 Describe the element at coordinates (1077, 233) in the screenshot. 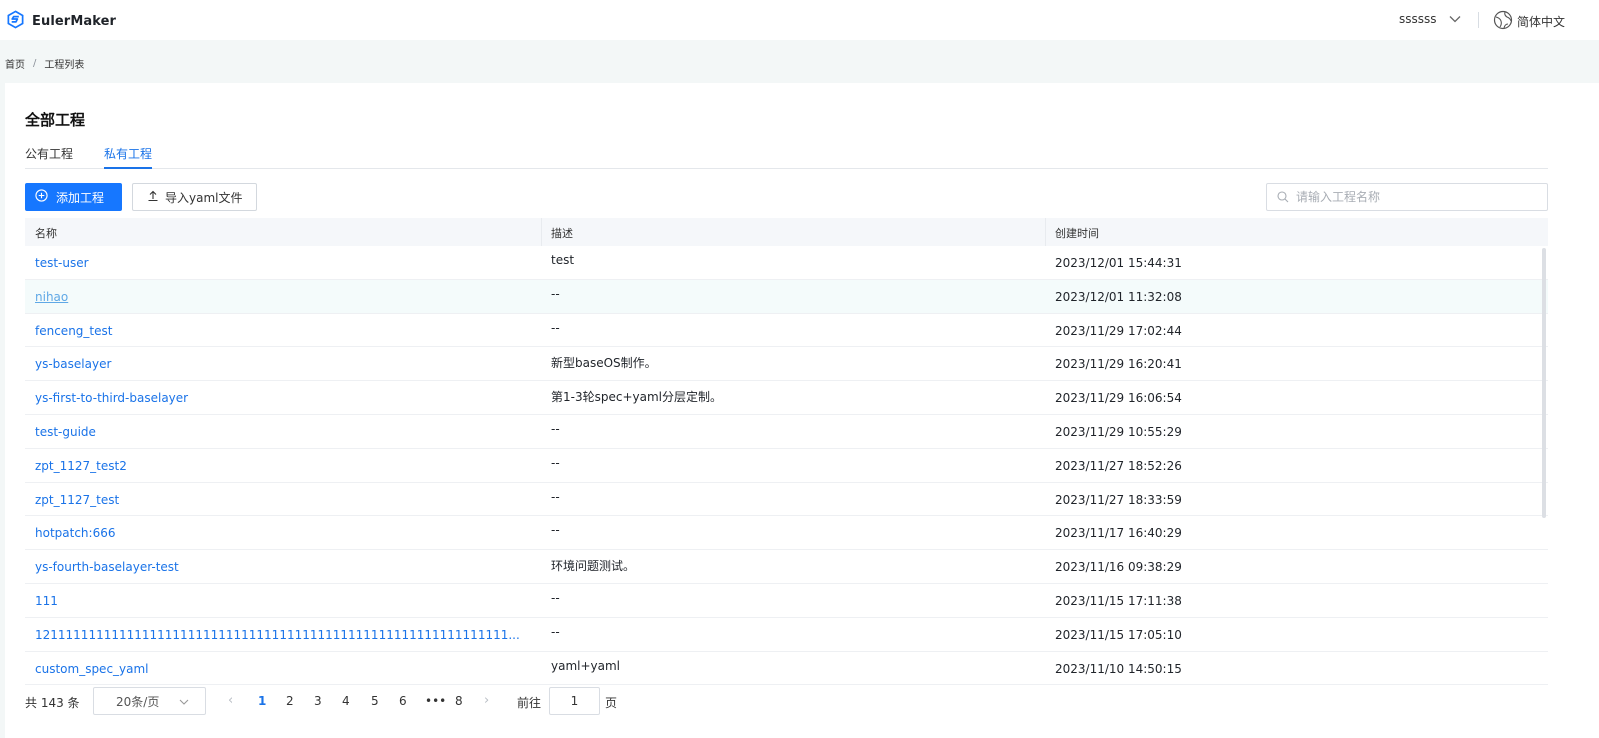

I see `column-header-created-time: 创建时间` at that location.